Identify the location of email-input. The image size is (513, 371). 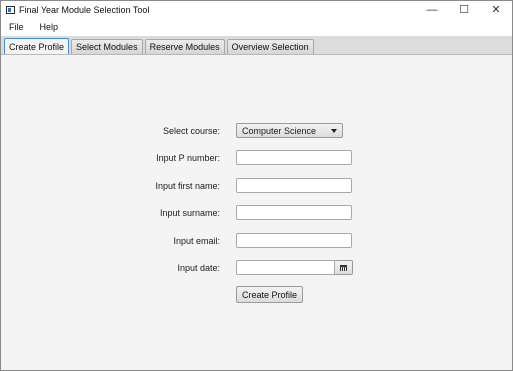
(294, 240).